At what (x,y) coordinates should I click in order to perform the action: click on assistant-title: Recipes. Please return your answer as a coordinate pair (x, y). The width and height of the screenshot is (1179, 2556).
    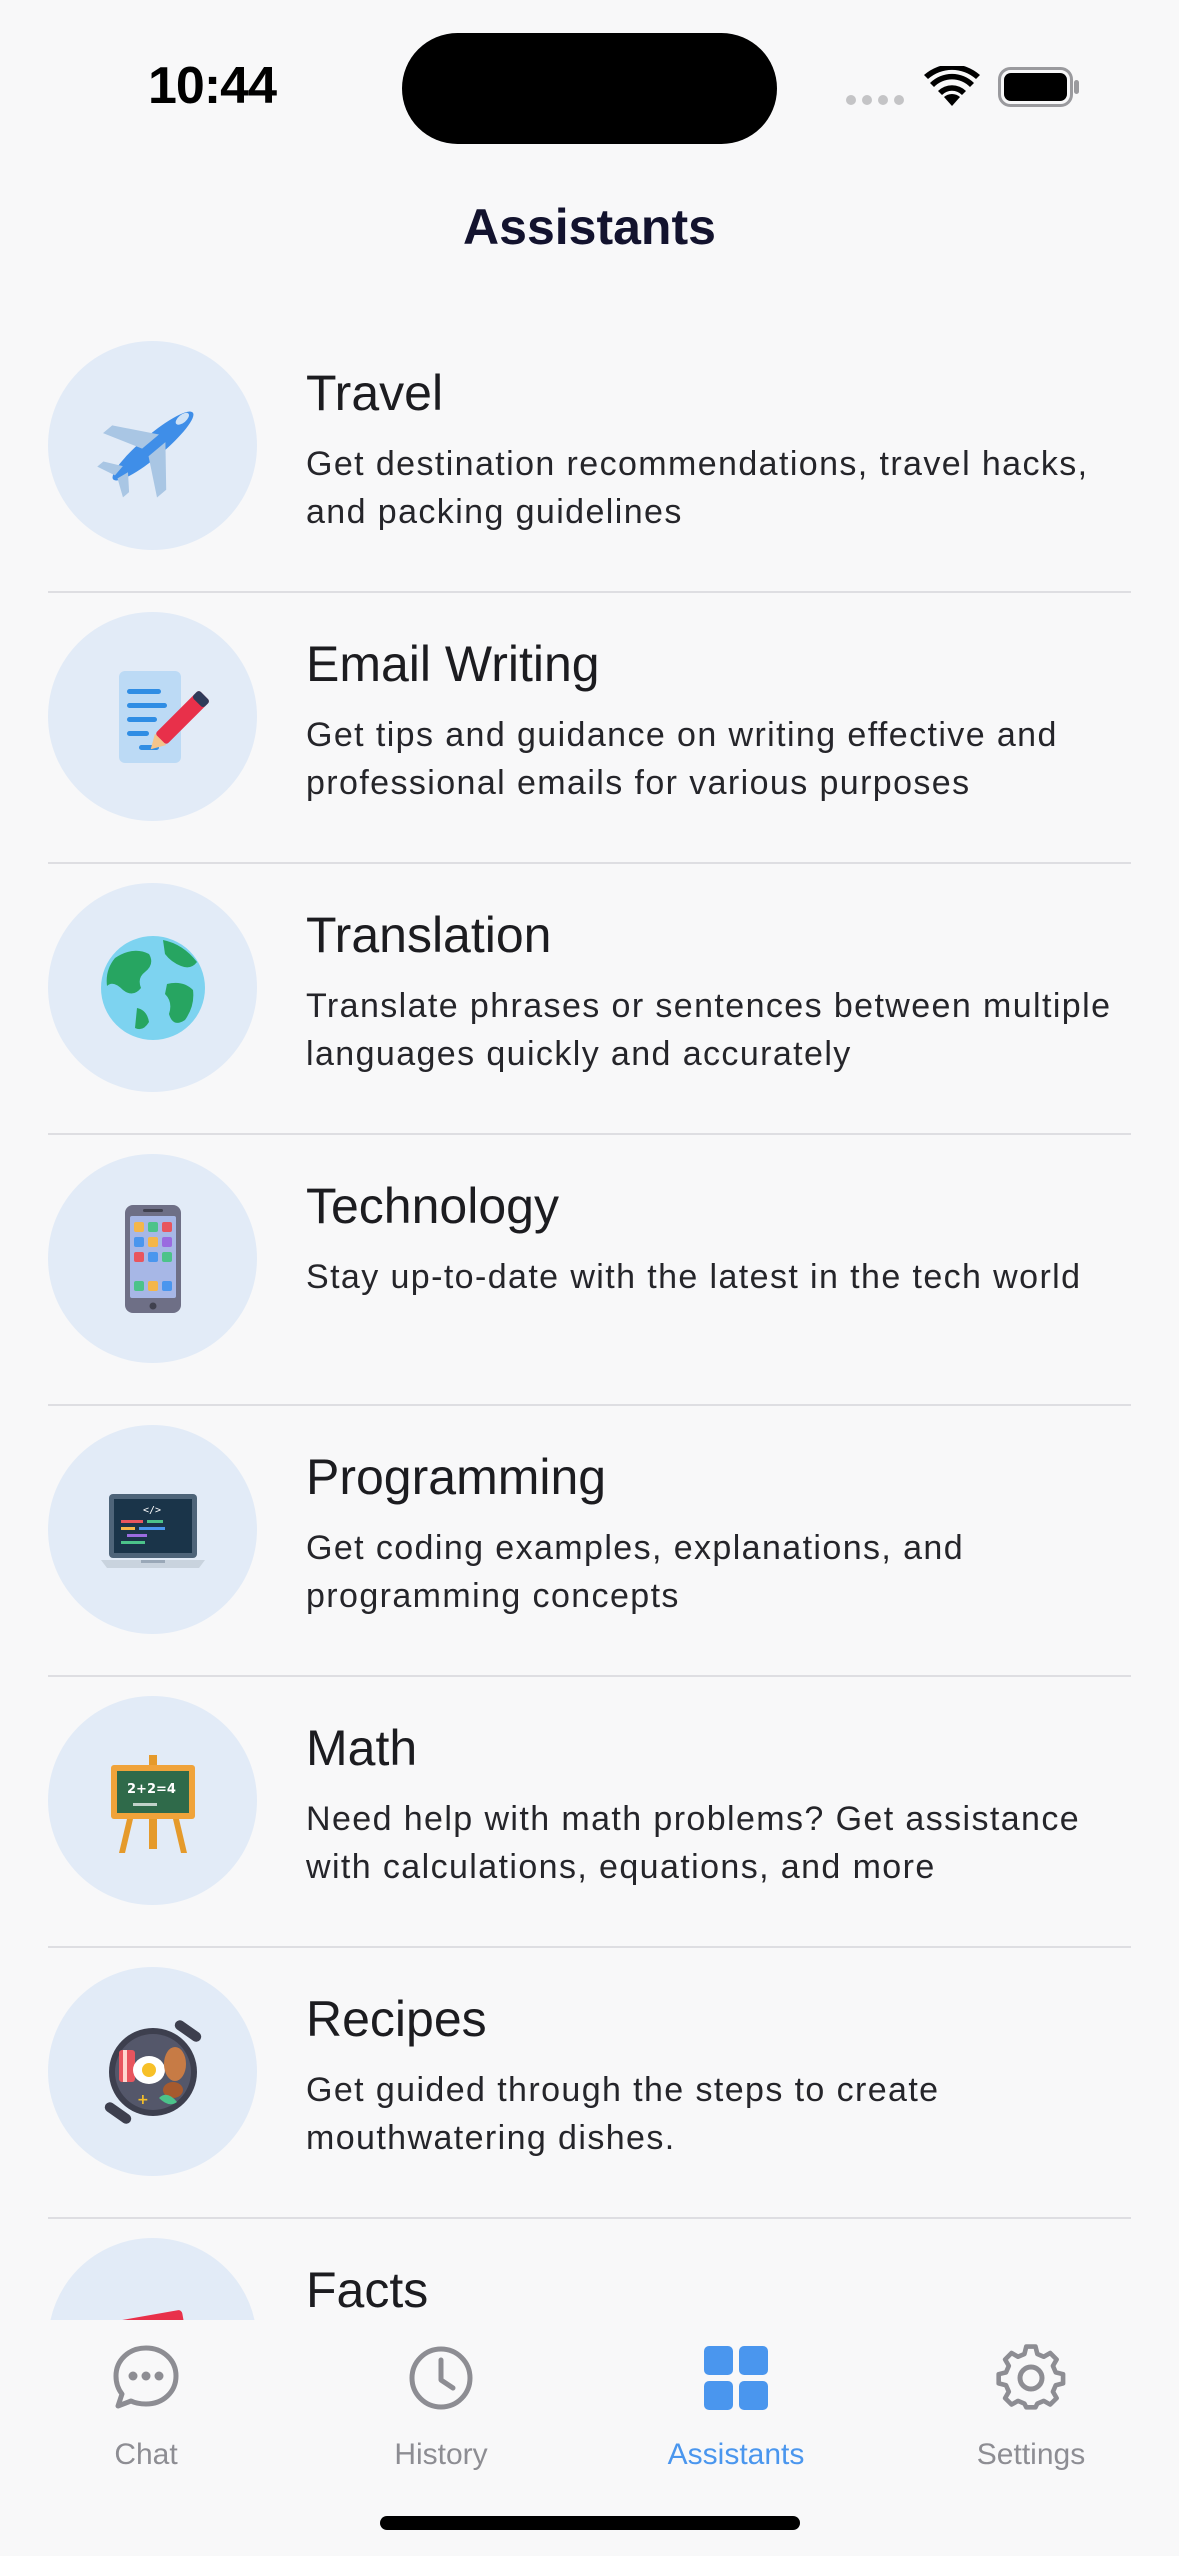
    Looking at the image, I should click on (396, 2019).